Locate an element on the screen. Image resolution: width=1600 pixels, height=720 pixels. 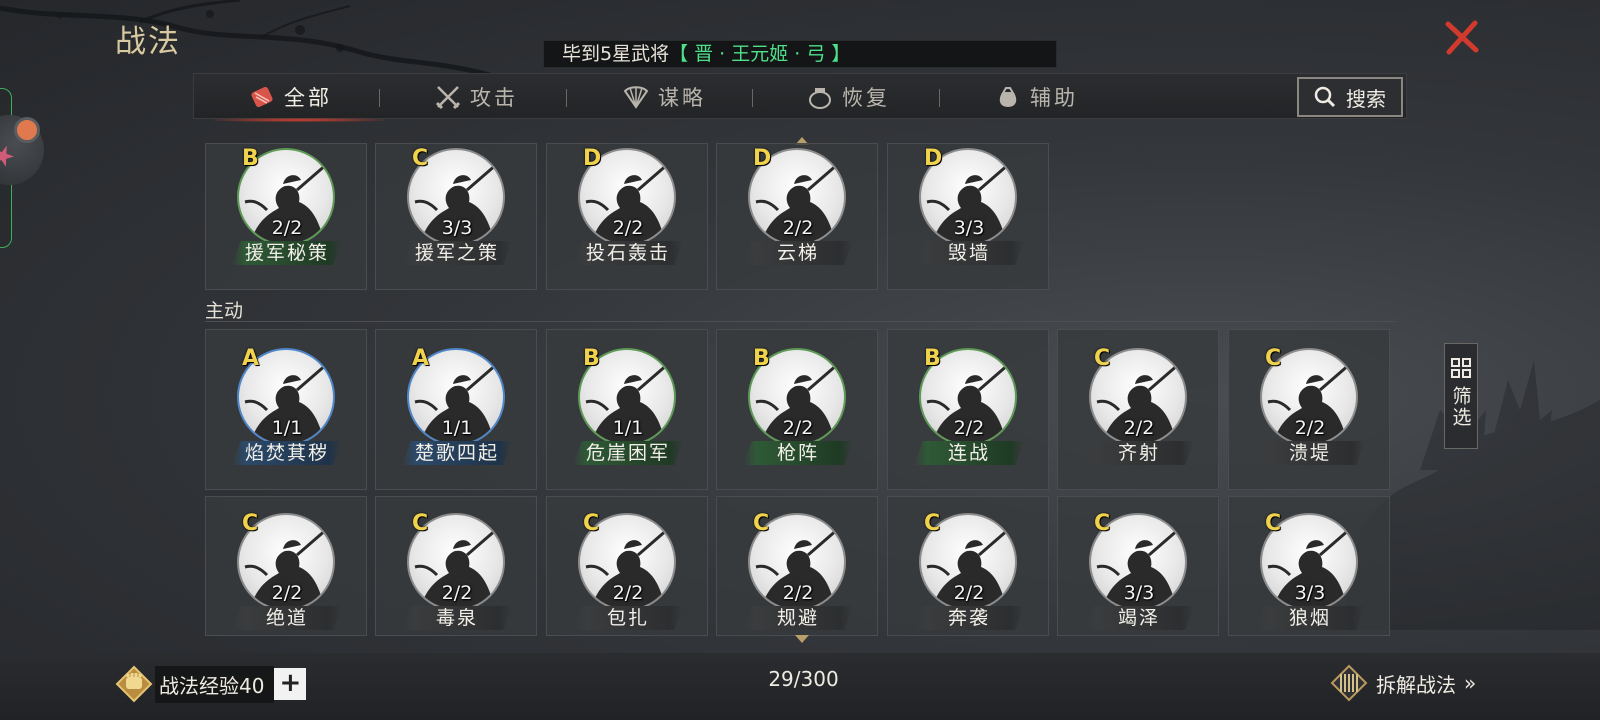
section-active-label: 主动 is located at coordinates (224, 311).